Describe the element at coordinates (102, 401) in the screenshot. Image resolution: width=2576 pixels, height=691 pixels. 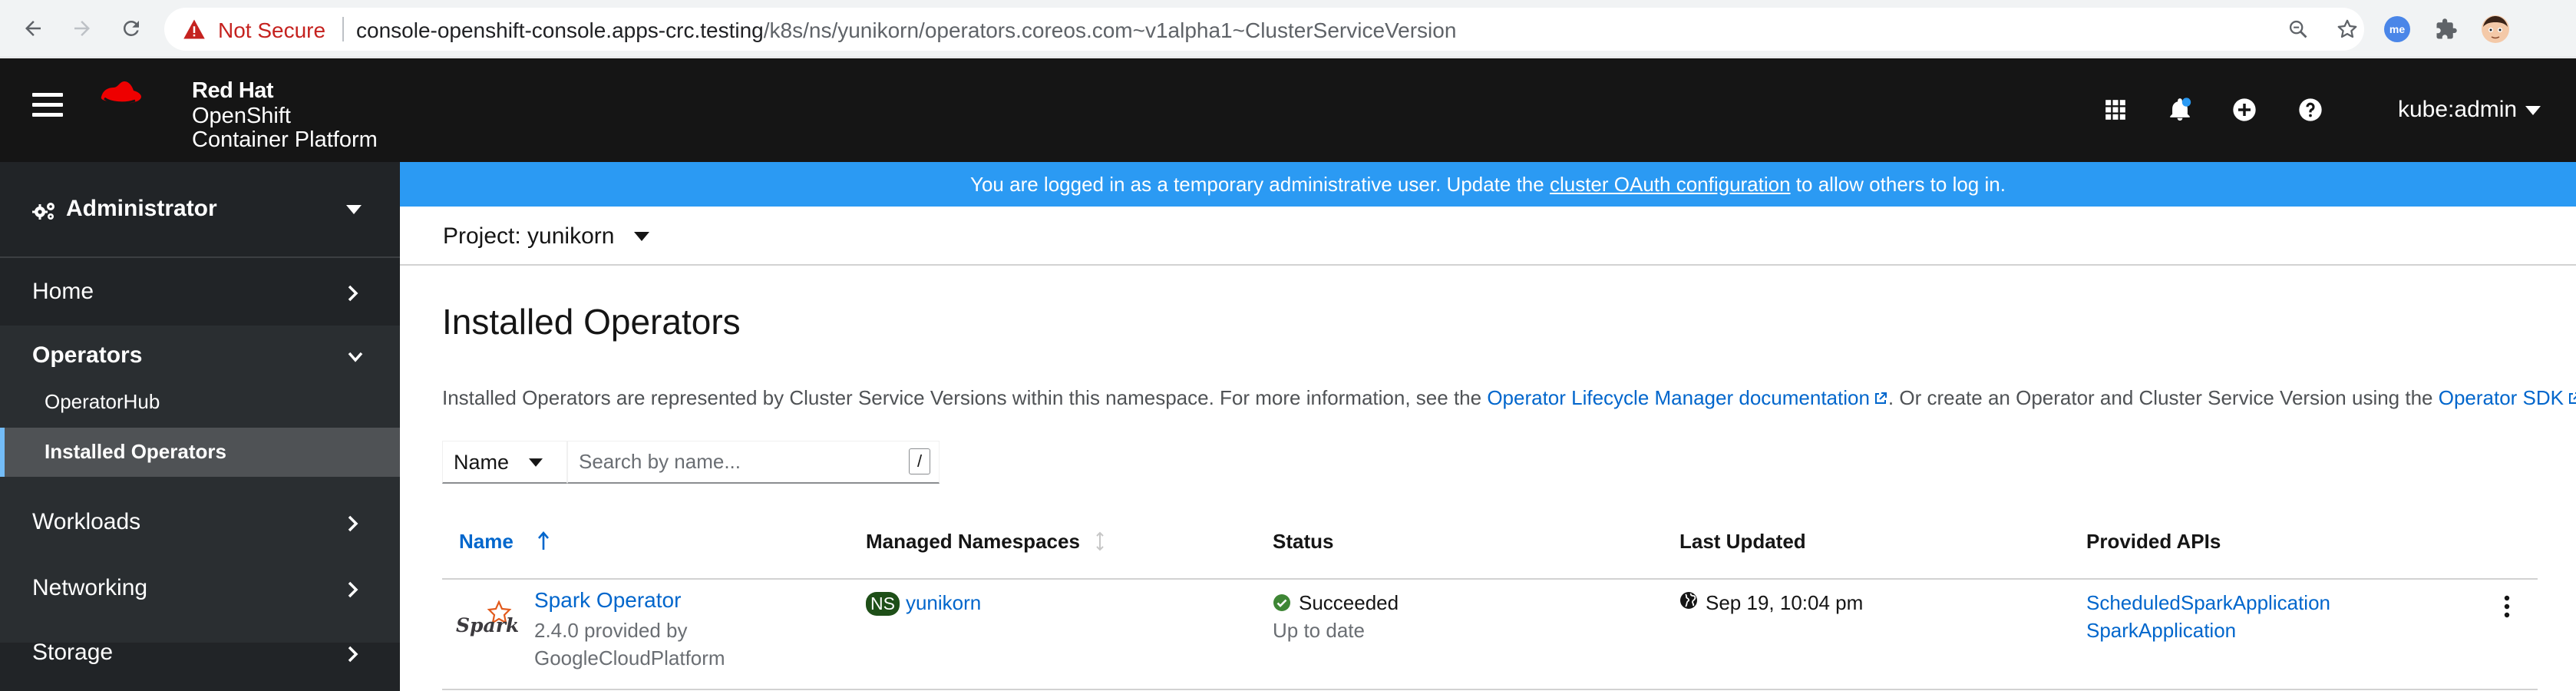
I see `sidebar-subitem-label: OperatorHub` at that location.